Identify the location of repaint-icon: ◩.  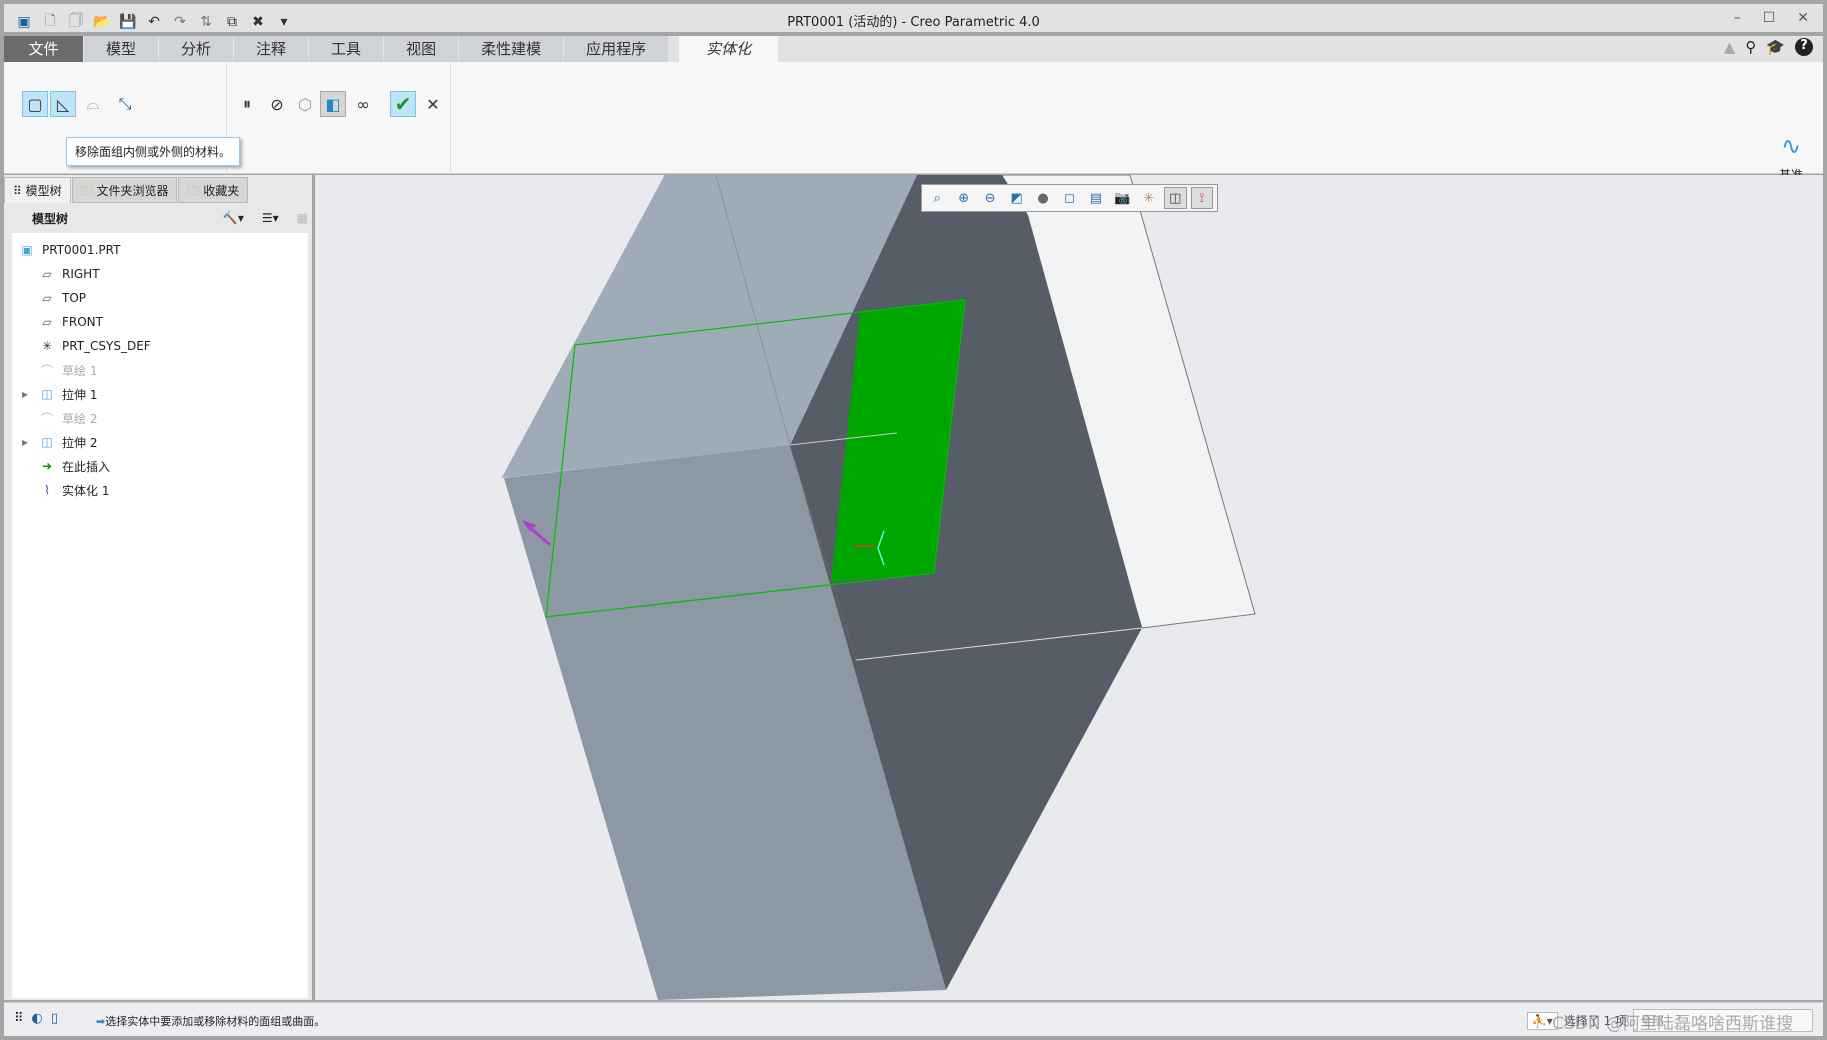
(1016, 198).